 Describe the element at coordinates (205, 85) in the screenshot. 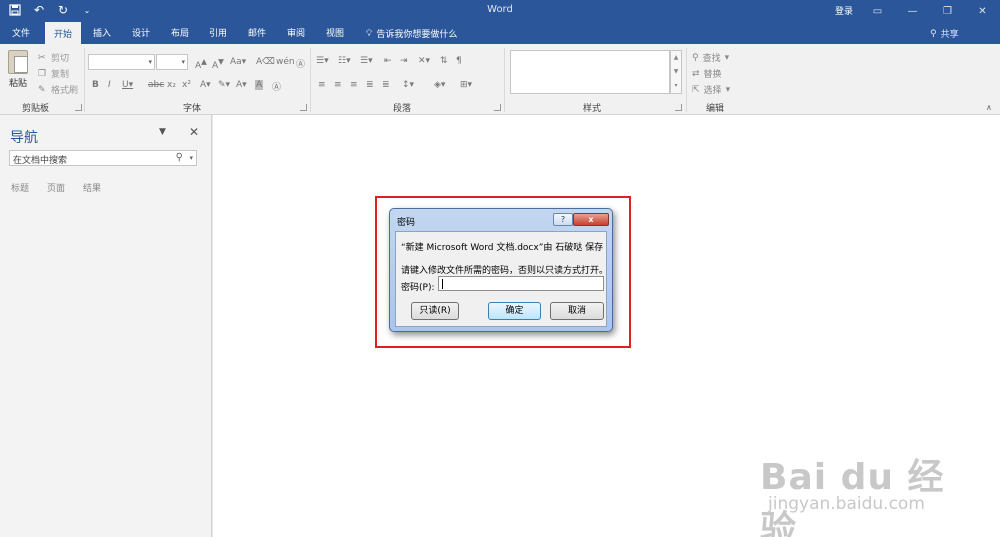

I see `text-effects-icon: A▾` at that location.